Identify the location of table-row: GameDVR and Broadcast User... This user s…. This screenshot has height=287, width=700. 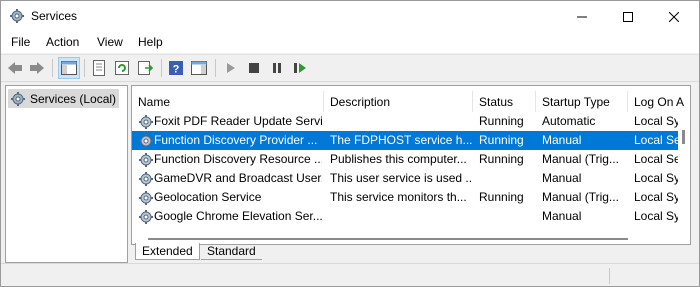
(411, 178).